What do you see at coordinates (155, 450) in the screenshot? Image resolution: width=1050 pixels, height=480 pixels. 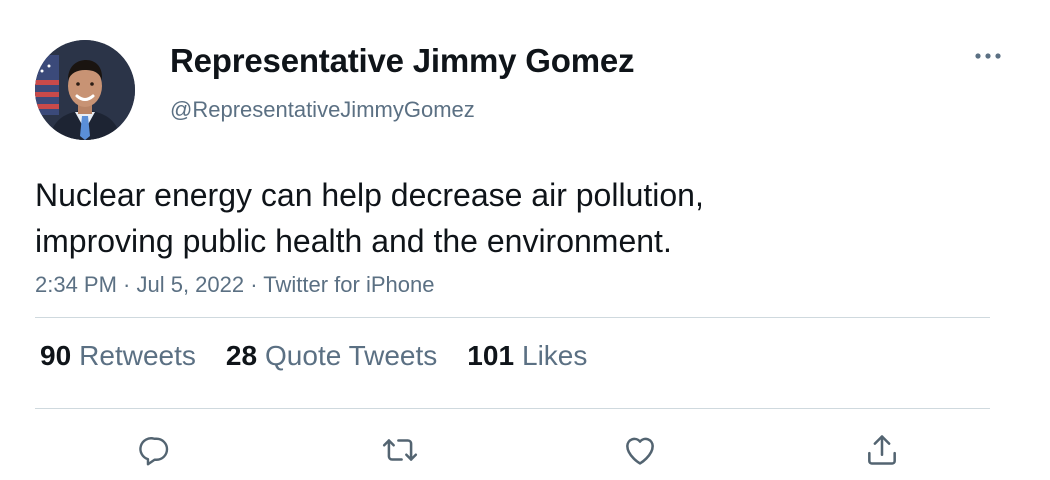 I see `reply-icon` at bounding box center [155, 450].